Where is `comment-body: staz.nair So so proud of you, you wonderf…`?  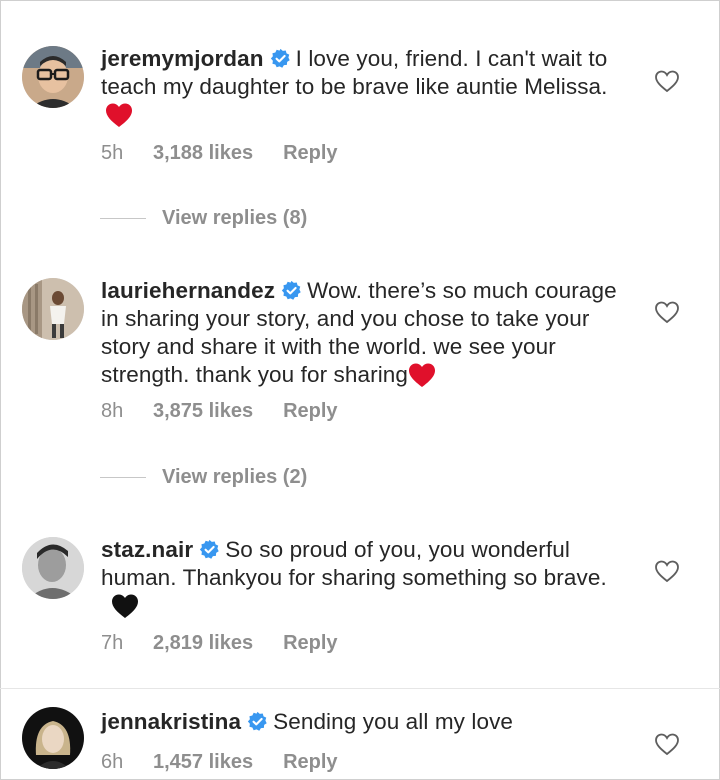 comment-body: staz.nair So so proud of you, you wonderf… is located at coordinates (363, 578).